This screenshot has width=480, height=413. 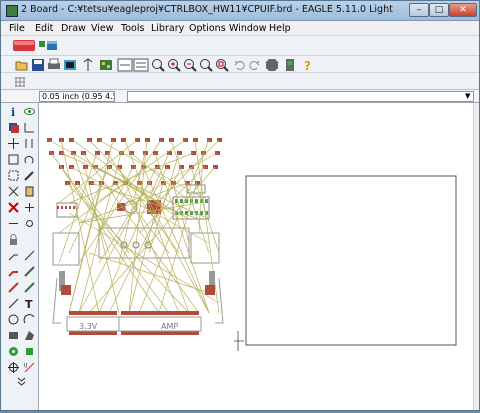 I want to click on design-link-logo, so click(x=51, y=46).